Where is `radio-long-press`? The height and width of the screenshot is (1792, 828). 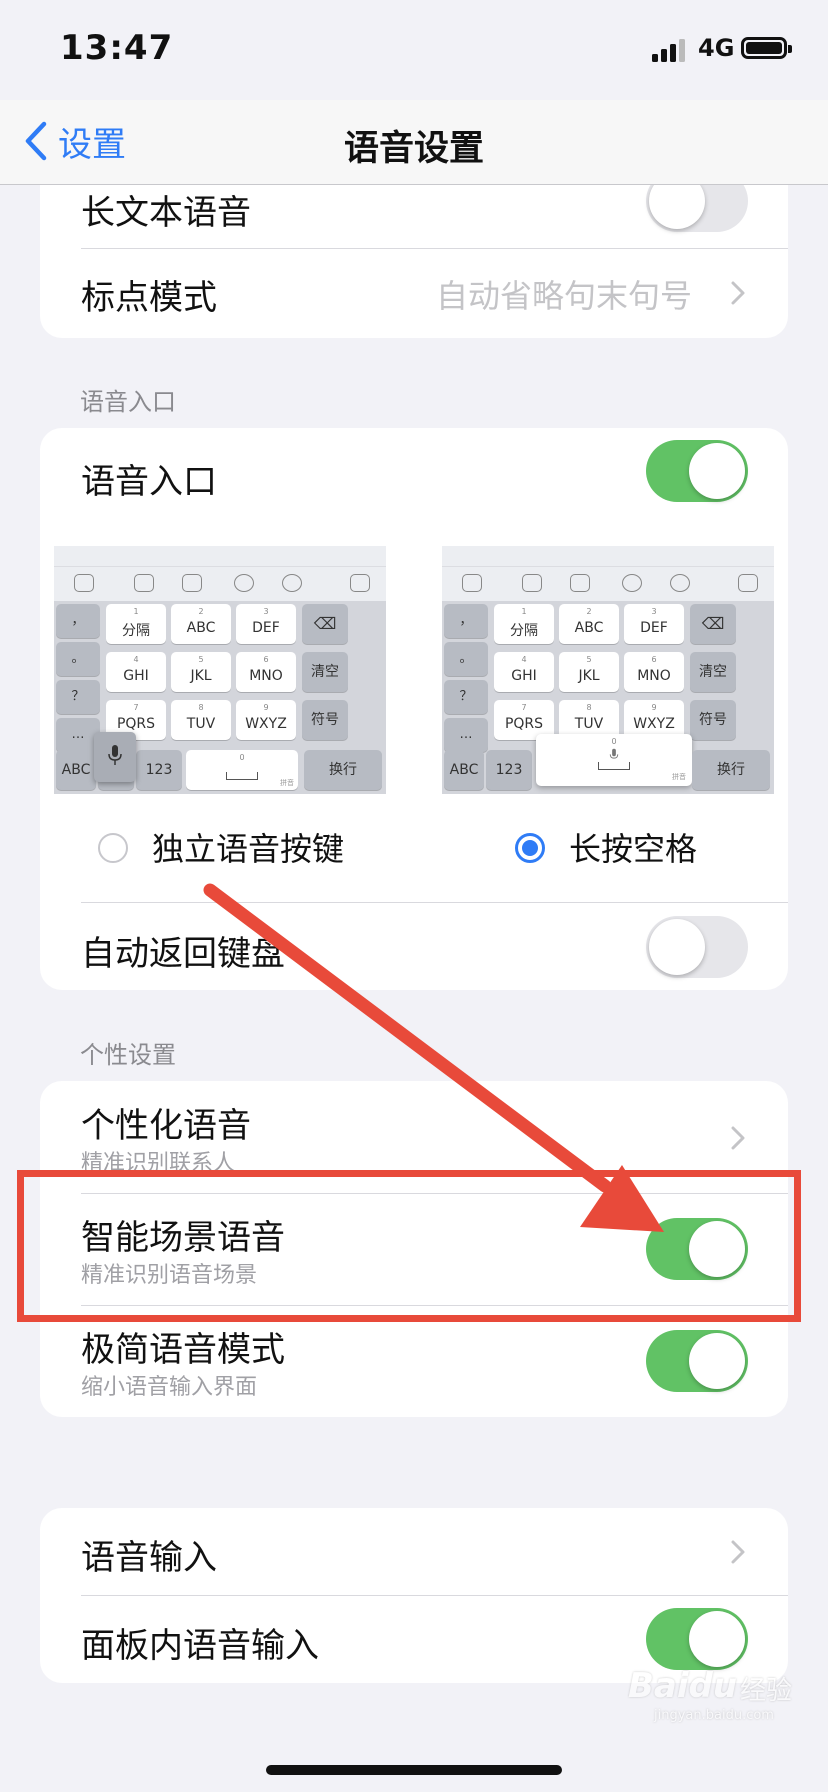
radio-long-press is located at coordinates (530, 848).